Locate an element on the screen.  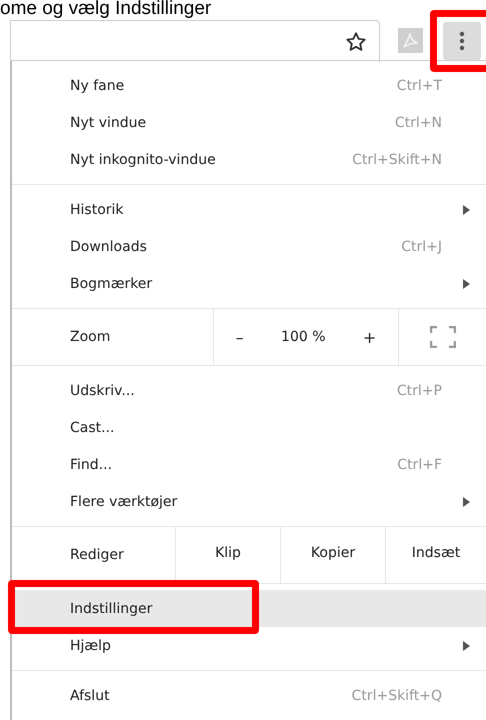
menu-item: Hjælp is located at coordinates (249, 645).